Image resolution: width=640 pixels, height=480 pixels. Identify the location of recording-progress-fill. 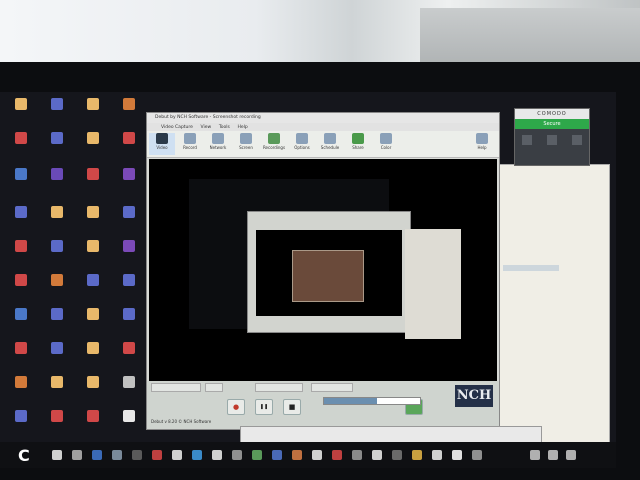
(350, 401).